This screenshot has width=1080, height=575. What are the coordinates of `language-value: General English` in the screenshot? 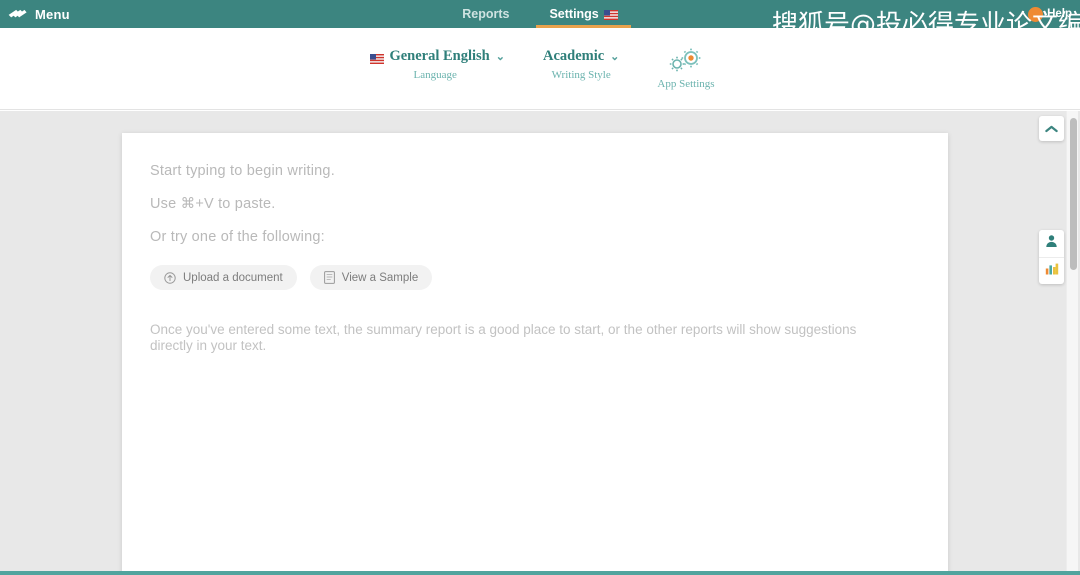 It's located at (439, 56).